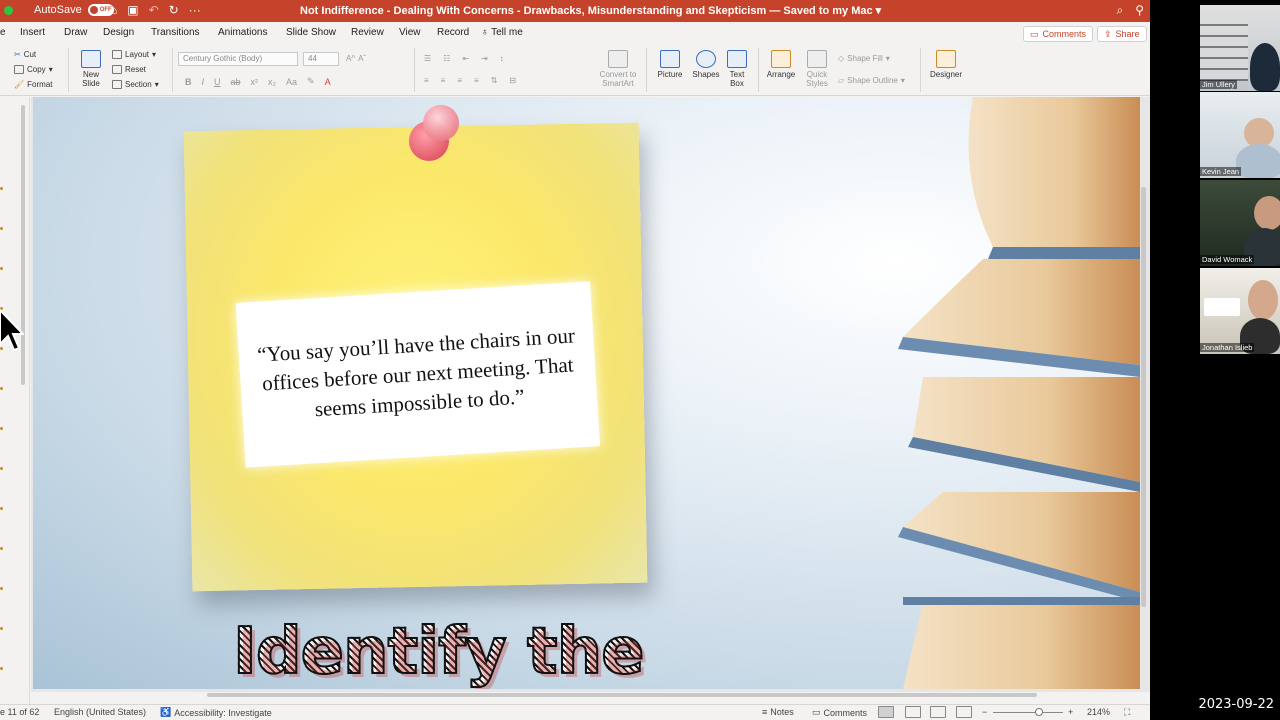 This screenshot has height=720, width=1280. I want to click on share-button: ⇪ Share, so click(1122, 34).